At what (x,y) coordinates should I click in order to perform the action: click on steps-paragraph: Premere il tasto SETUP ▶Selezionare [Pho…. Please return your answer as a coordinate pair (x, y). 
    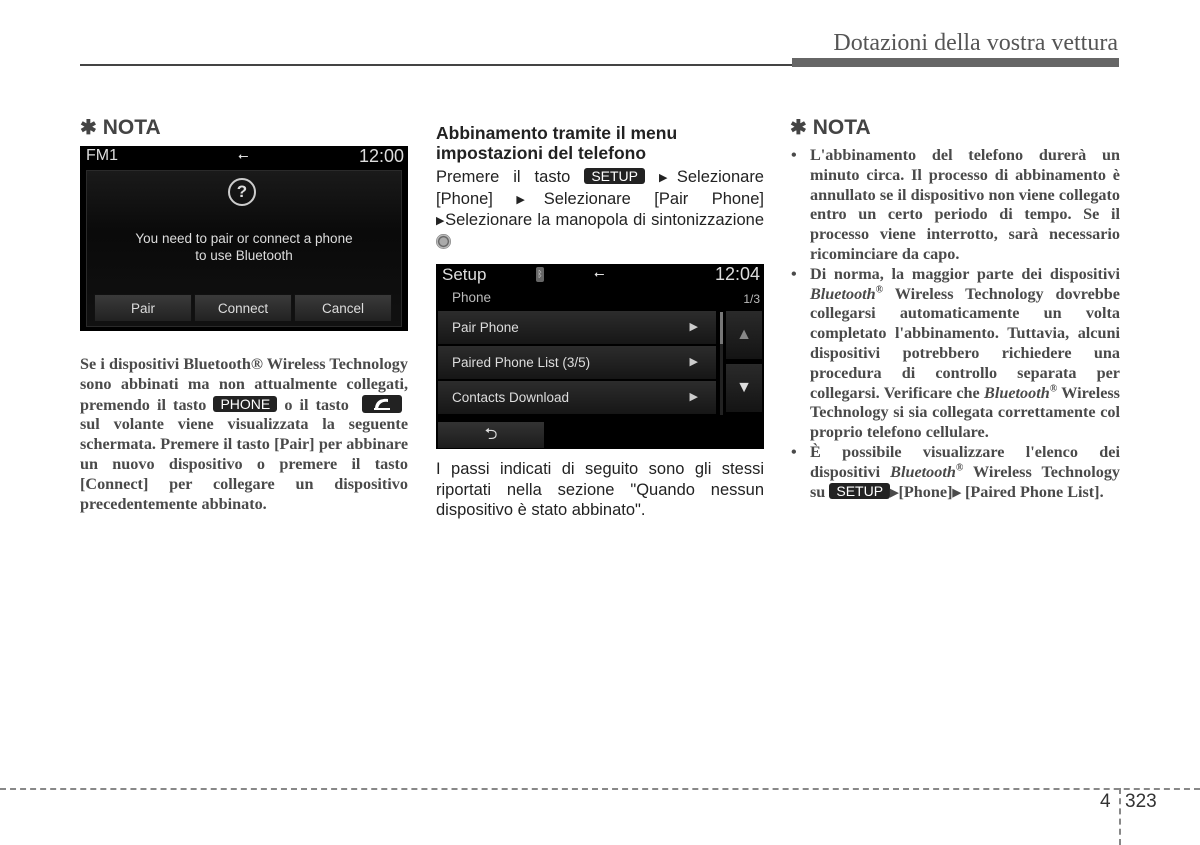
    Looking at the image, I should click on (600, 209).